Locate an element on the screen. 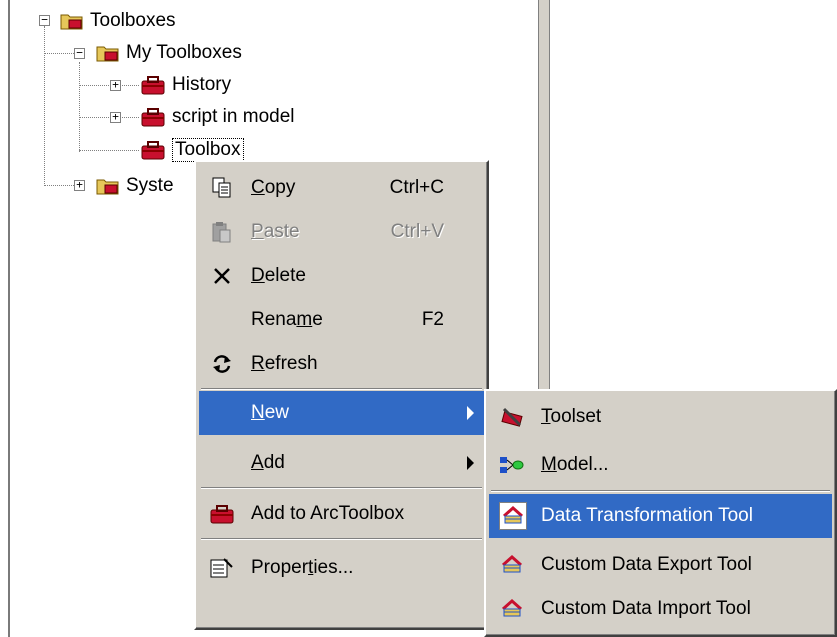 Image resolution: width=837 pixels, height=637 pixels. menu-item-new: New is located at coordinates (341, 413).